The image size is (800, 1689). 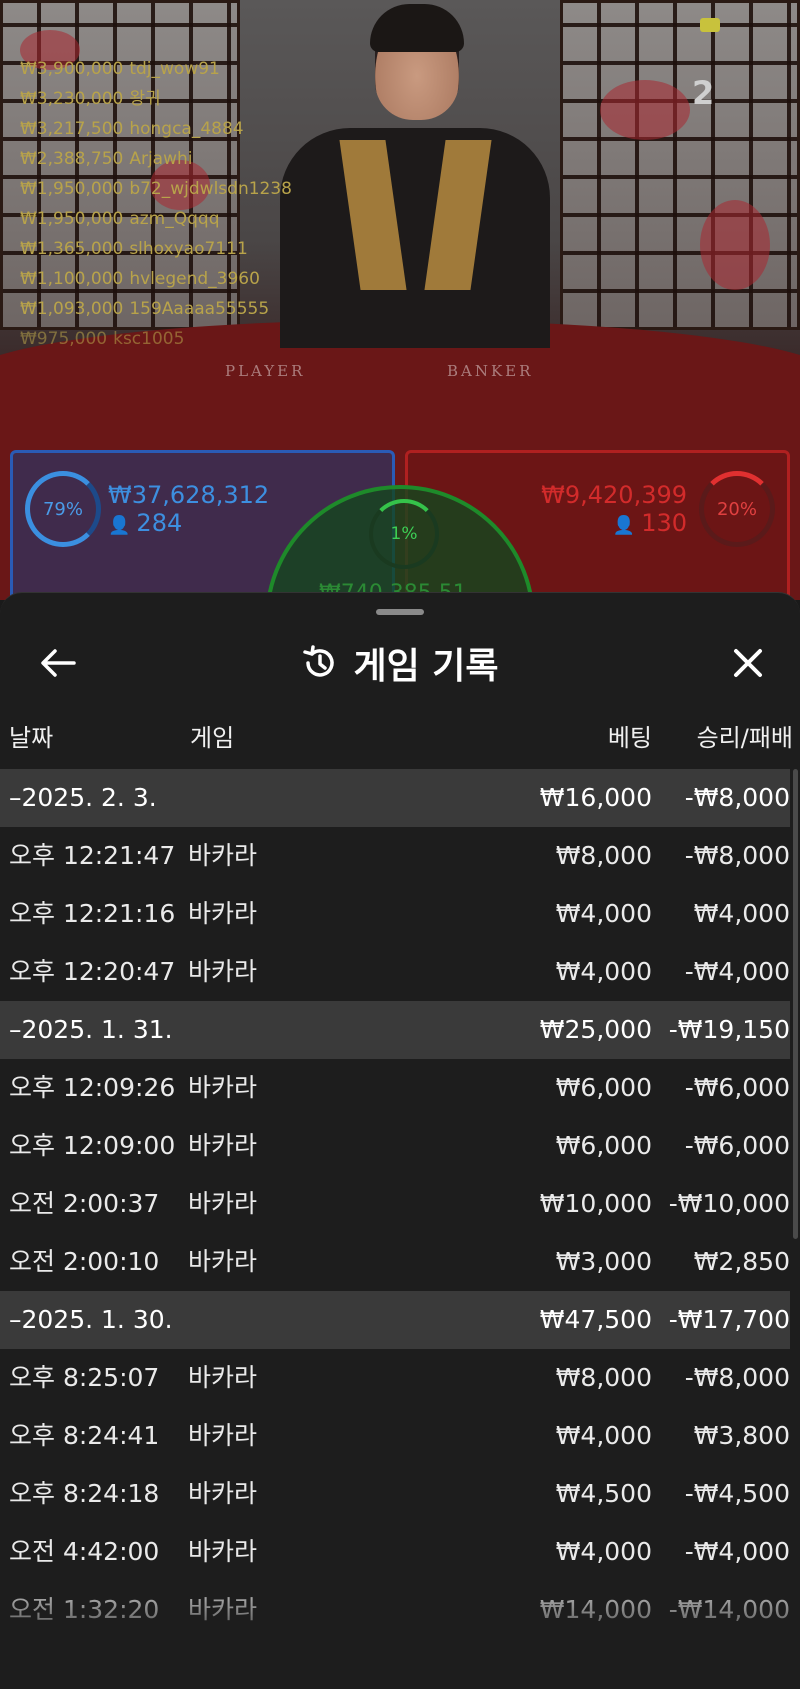 What do you see at coordinates (84, 1203) in the screenshot?
I see `entry-time: 오전 2:00:37` at bounding box center [84, 1203].